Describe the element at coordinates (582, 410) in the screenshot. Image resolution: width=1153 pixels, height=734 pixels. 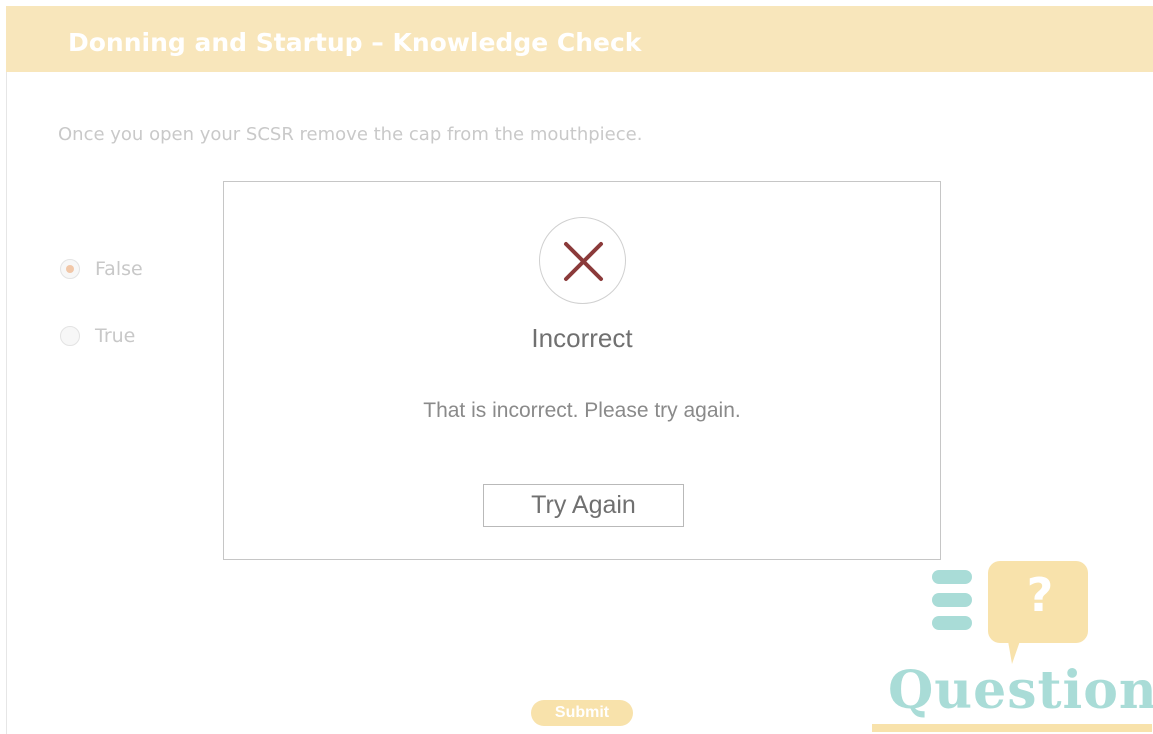
I see `dialog-message: That is incorrect. Please try again.` at that location.